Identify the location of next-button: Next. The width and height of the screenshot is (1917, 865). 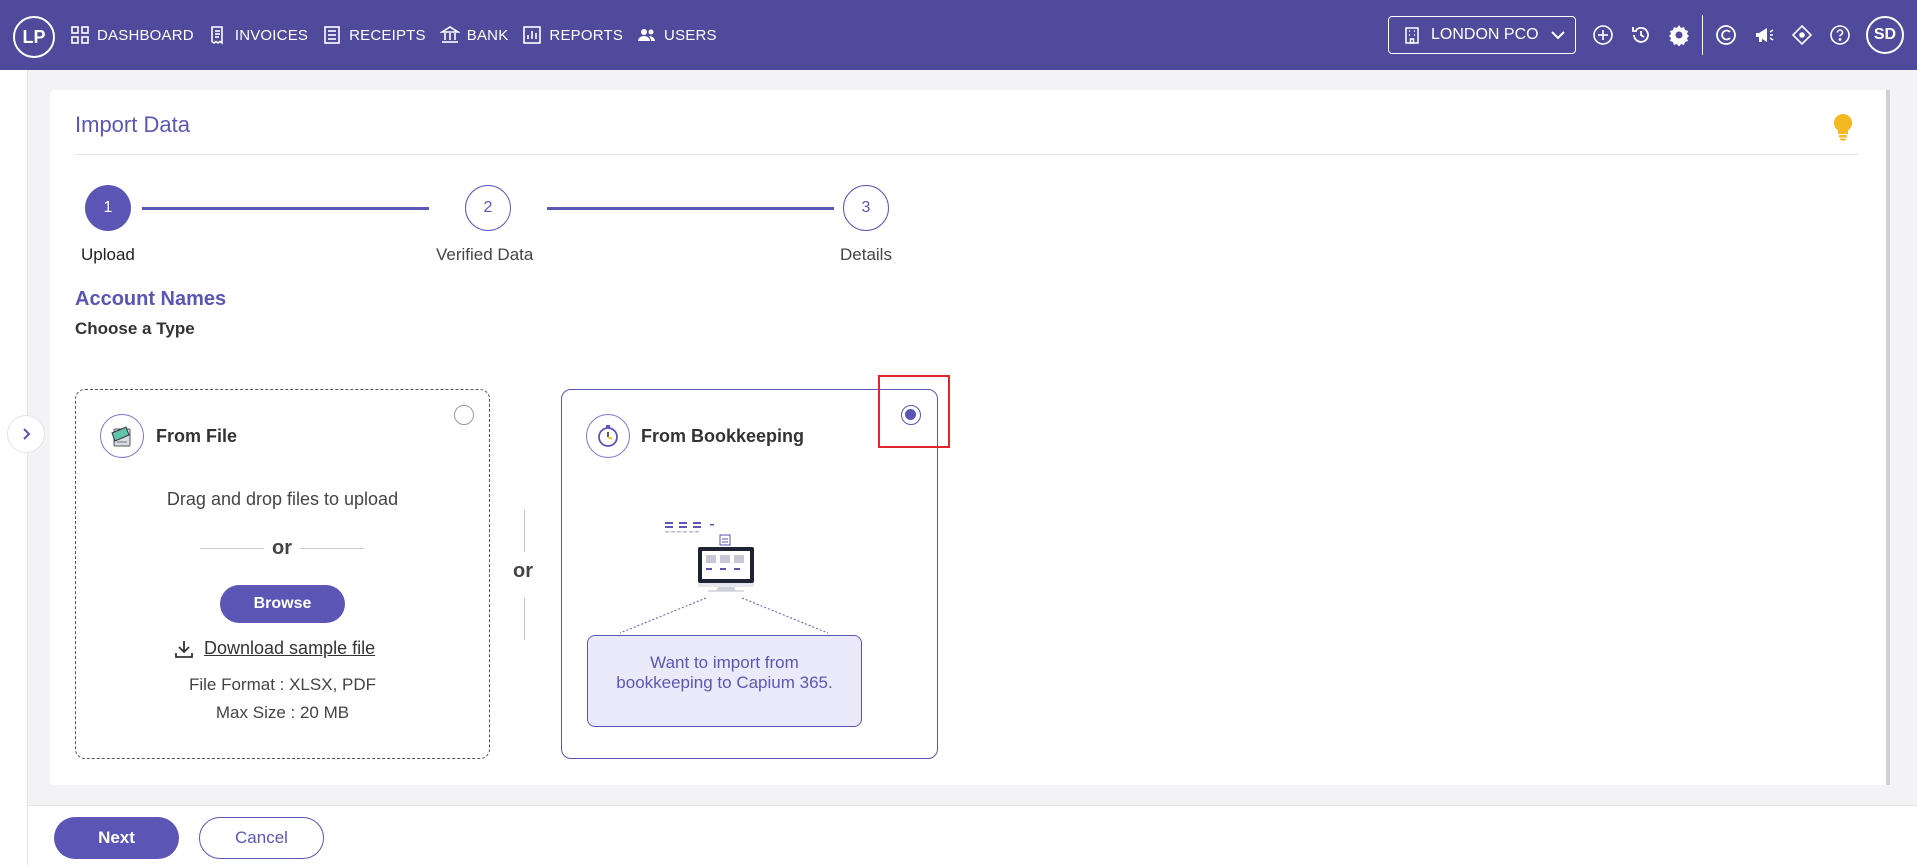
(116, 838).